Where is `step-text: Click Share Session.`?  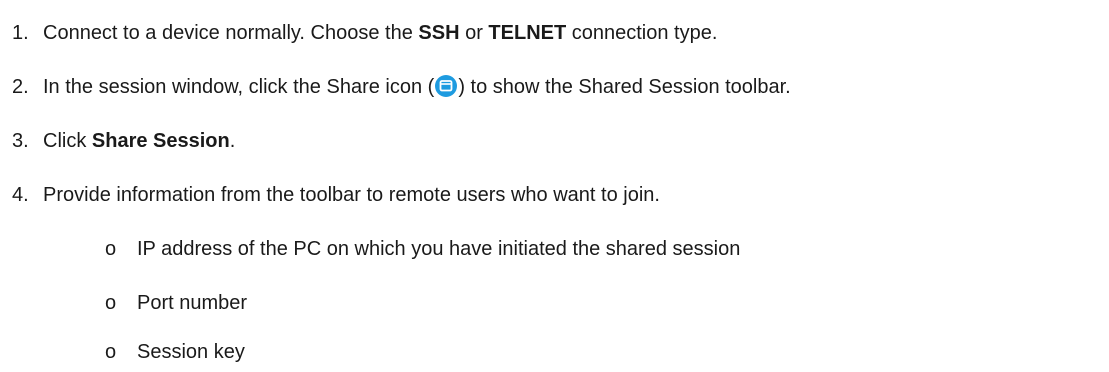 step-text: Click Share Session. is located at coordinates (139, 141).